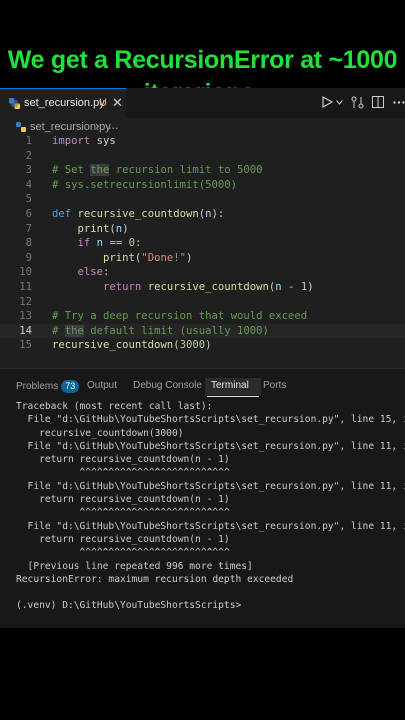 This screenshot has width=405, height=720. I want to click on editor-tab-set-recursion: set_recursion.py U ✕, so click(63, 103).